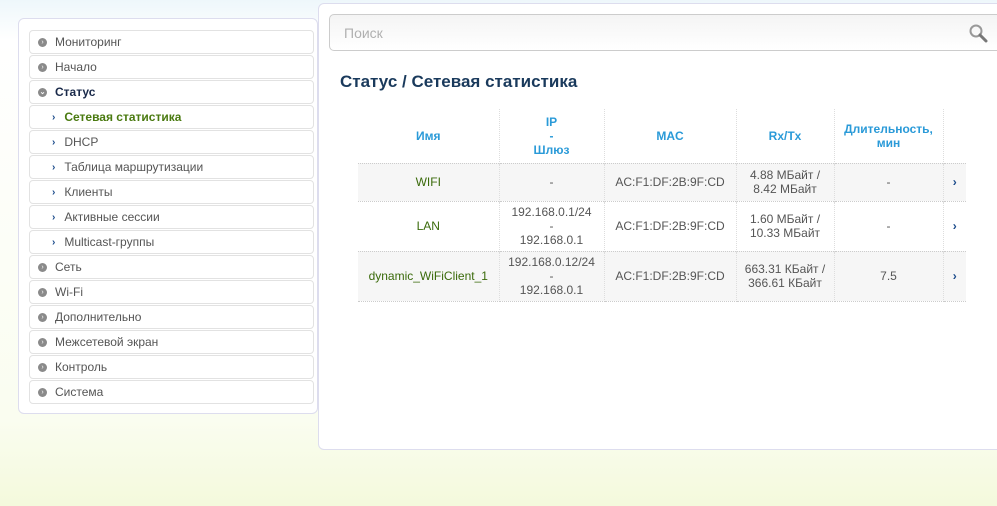  What do you see at coordinates (171, 367) in the screenshot?
I see `sidebar-item-13: › Контроль` at bounding box center [171, 367].